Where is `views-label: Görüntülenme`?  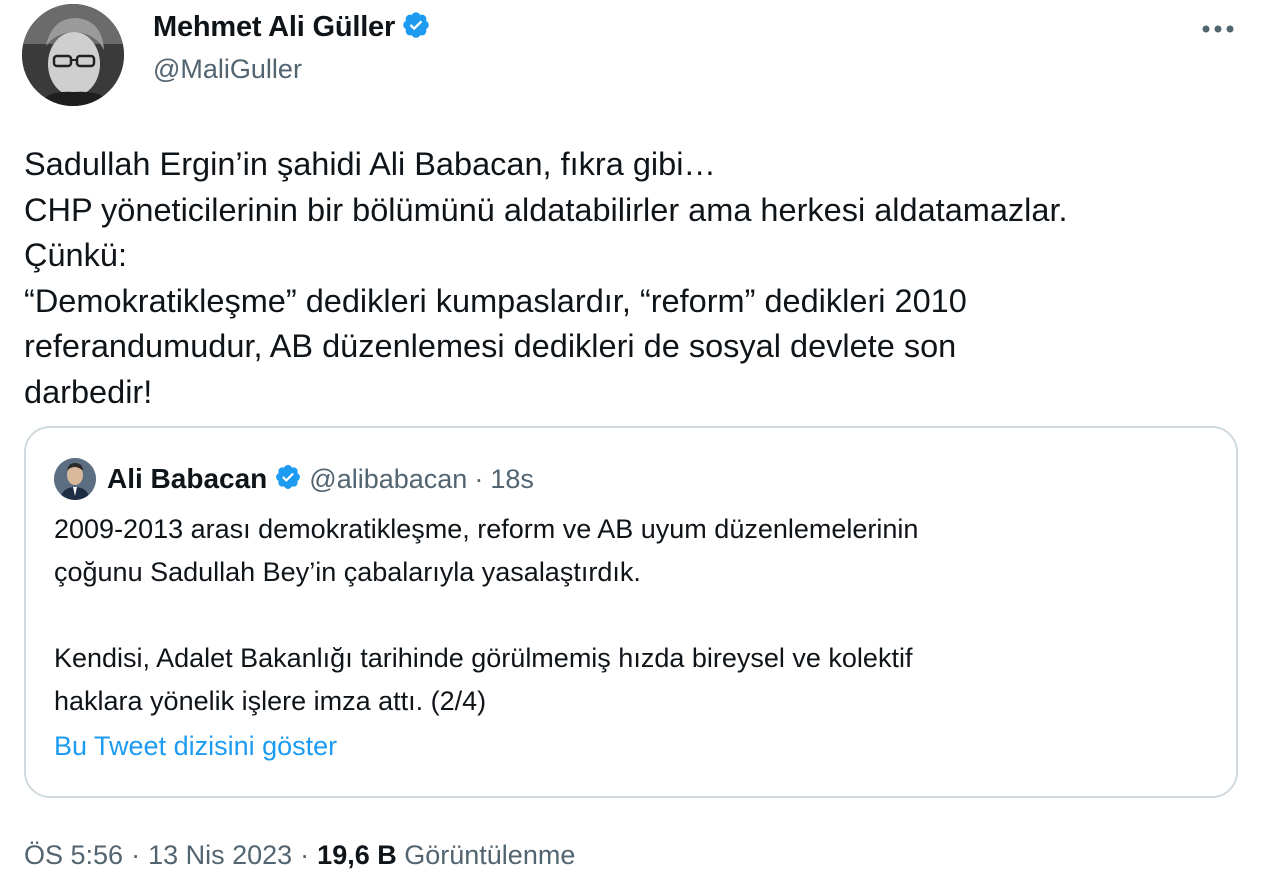 views-label: Görüntülenme is located at coordinates (490, 855).